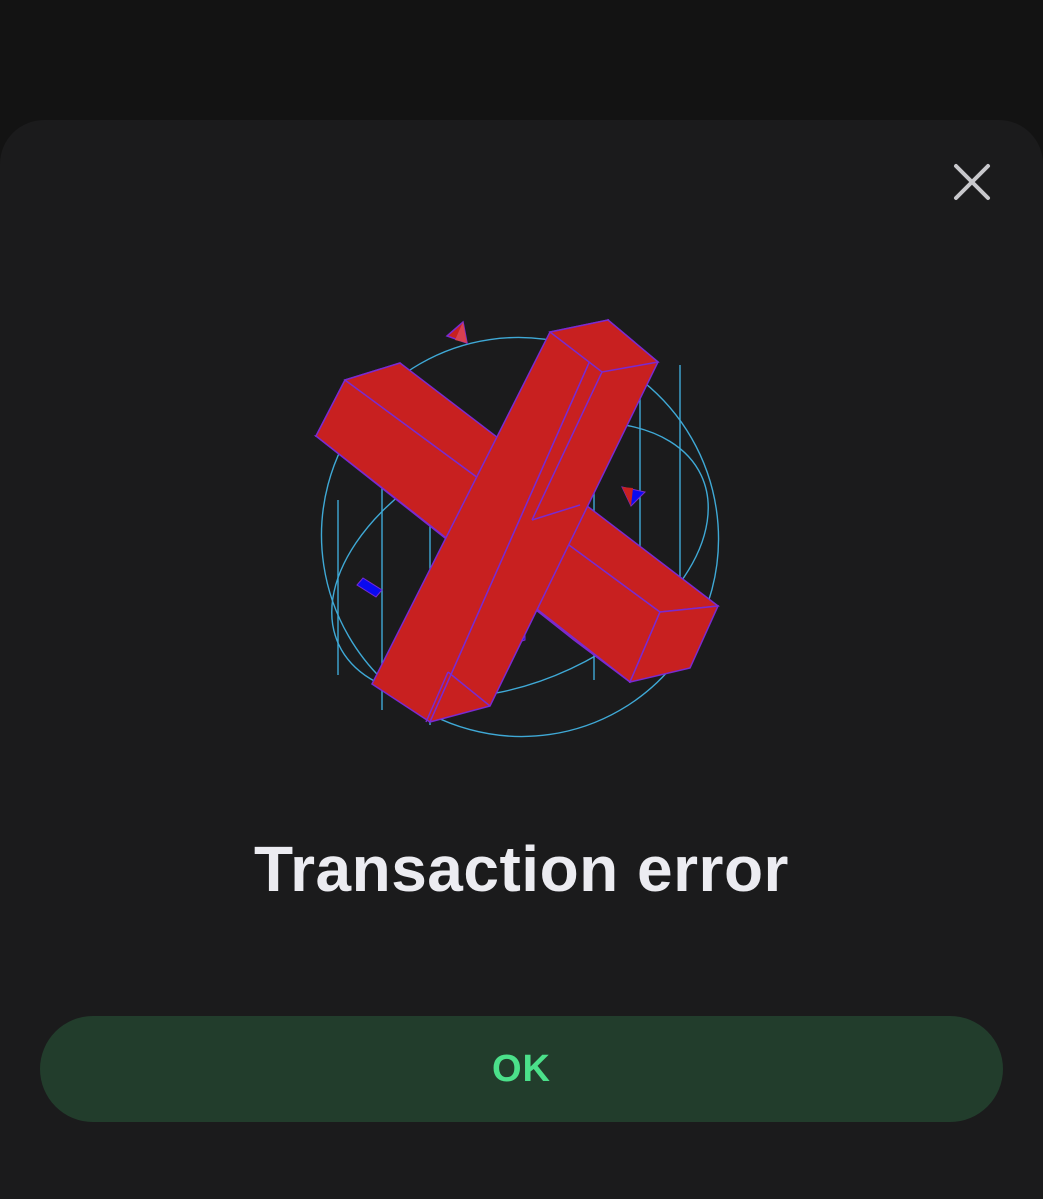 Image resolution: width=1043 pixels, height=1199 pixels. I want to click on close-icon, so click(972, 182).